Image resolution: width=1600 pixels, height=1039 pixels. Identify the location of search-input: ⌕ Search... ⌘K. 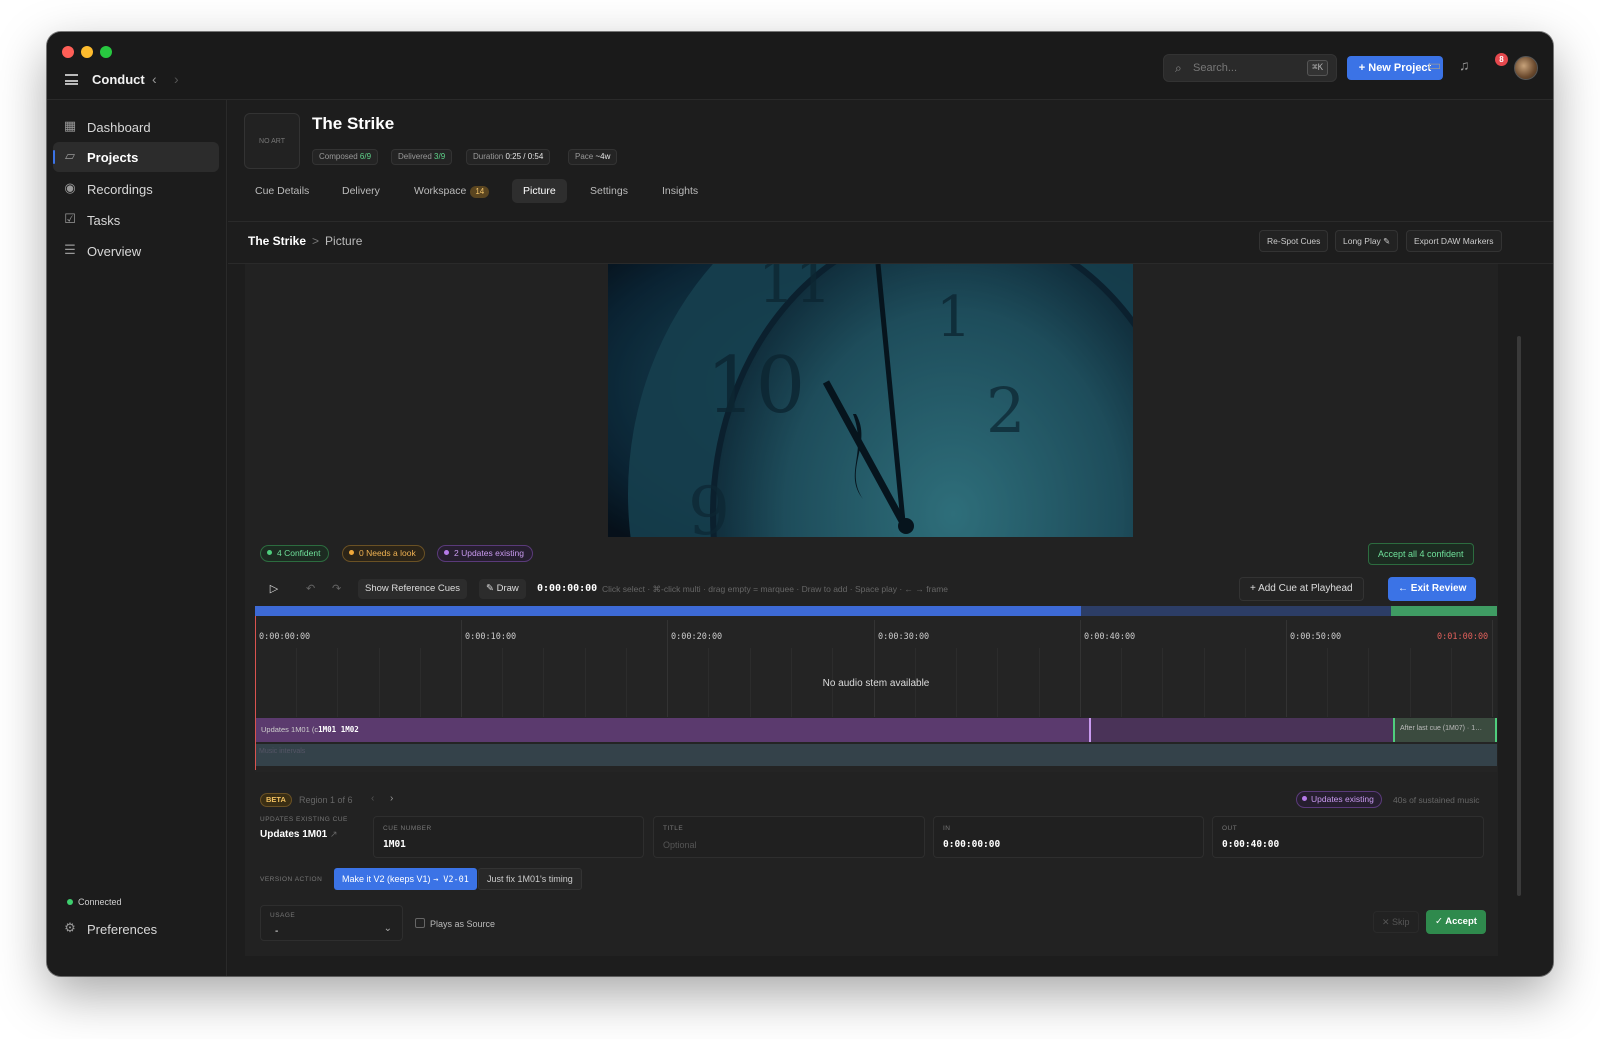
(1250, 68).